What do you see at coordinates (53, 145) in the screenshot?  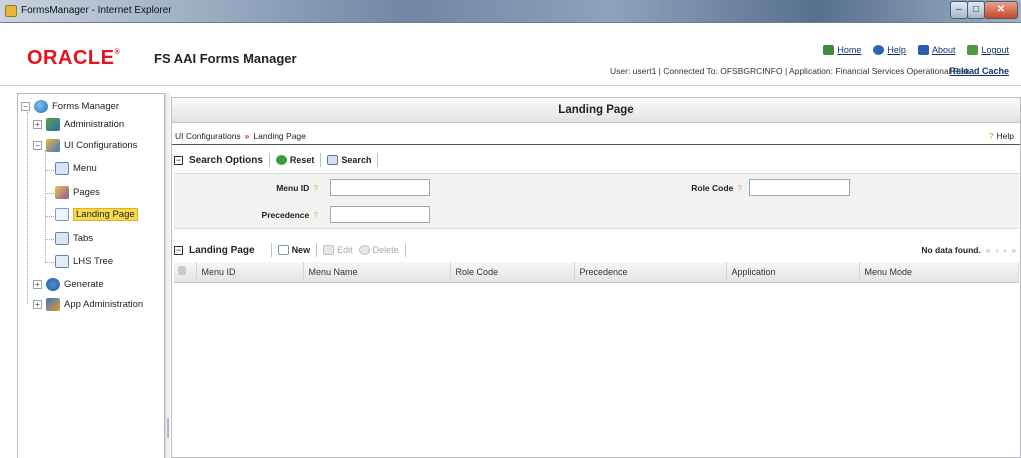 I see `ui-config-icon` at bounding box center [53, 145].